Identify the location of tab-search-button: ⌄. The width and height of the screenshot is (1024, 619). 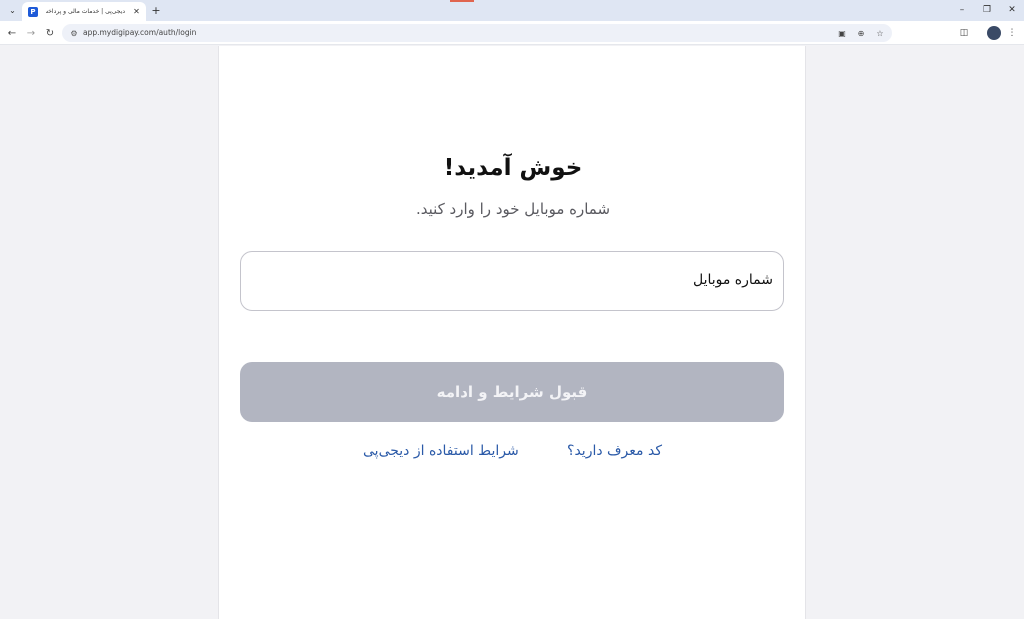
(12, 10).